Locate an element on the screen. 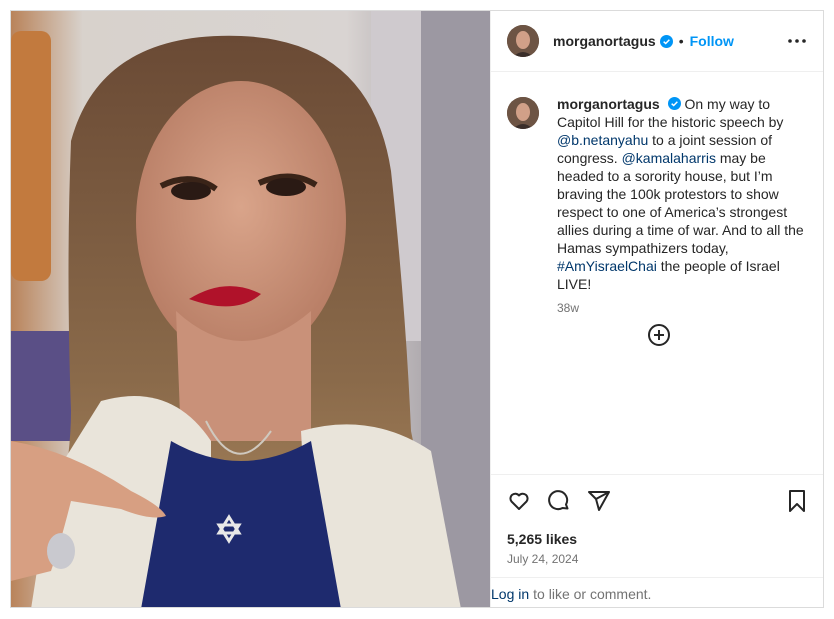  hashtag-amyisraelchai: #AmYisraelChai is located at coordinates (607, 266).